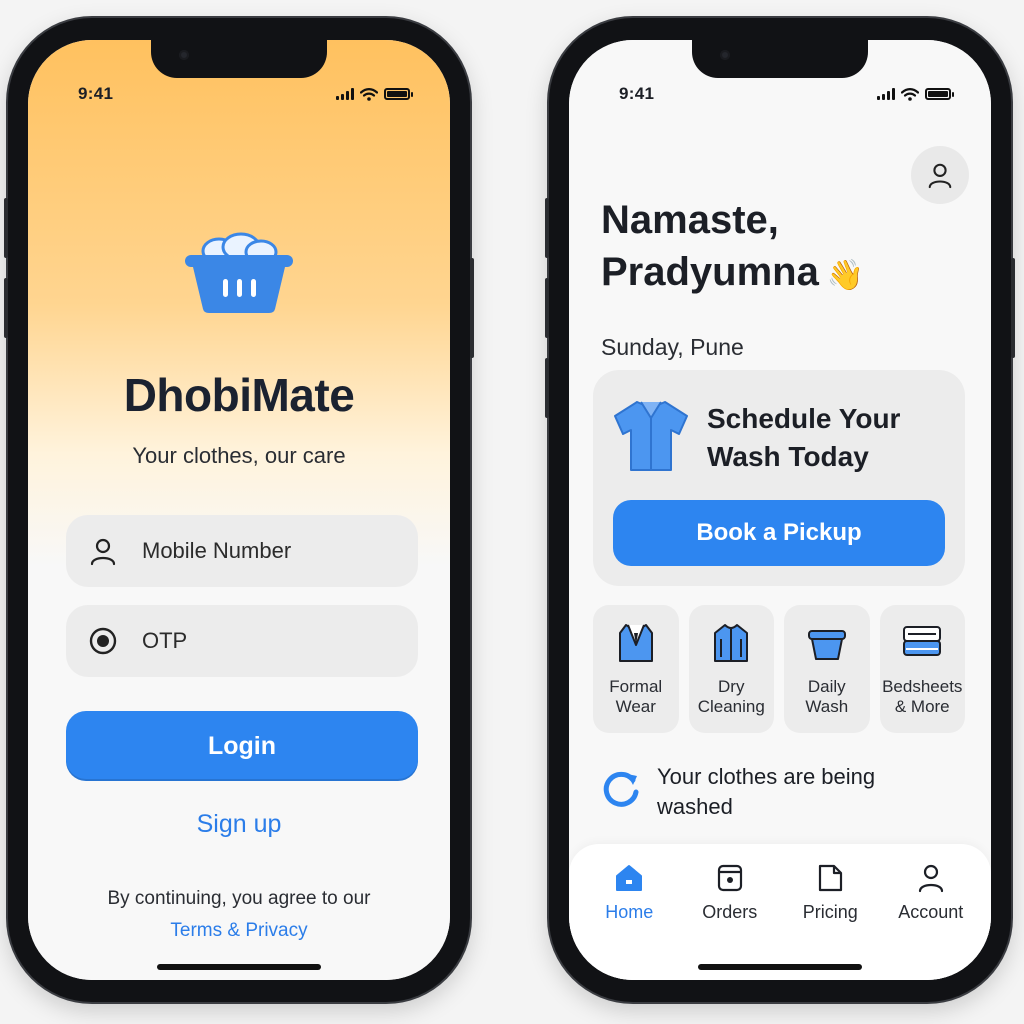 The height and width of the screenshot is (1024, 1024). Describe the element at coordinates (779, 478) in the screenshot. I see `schedule-card: Schedule Your Wash Today Book a Pickup` at that location.